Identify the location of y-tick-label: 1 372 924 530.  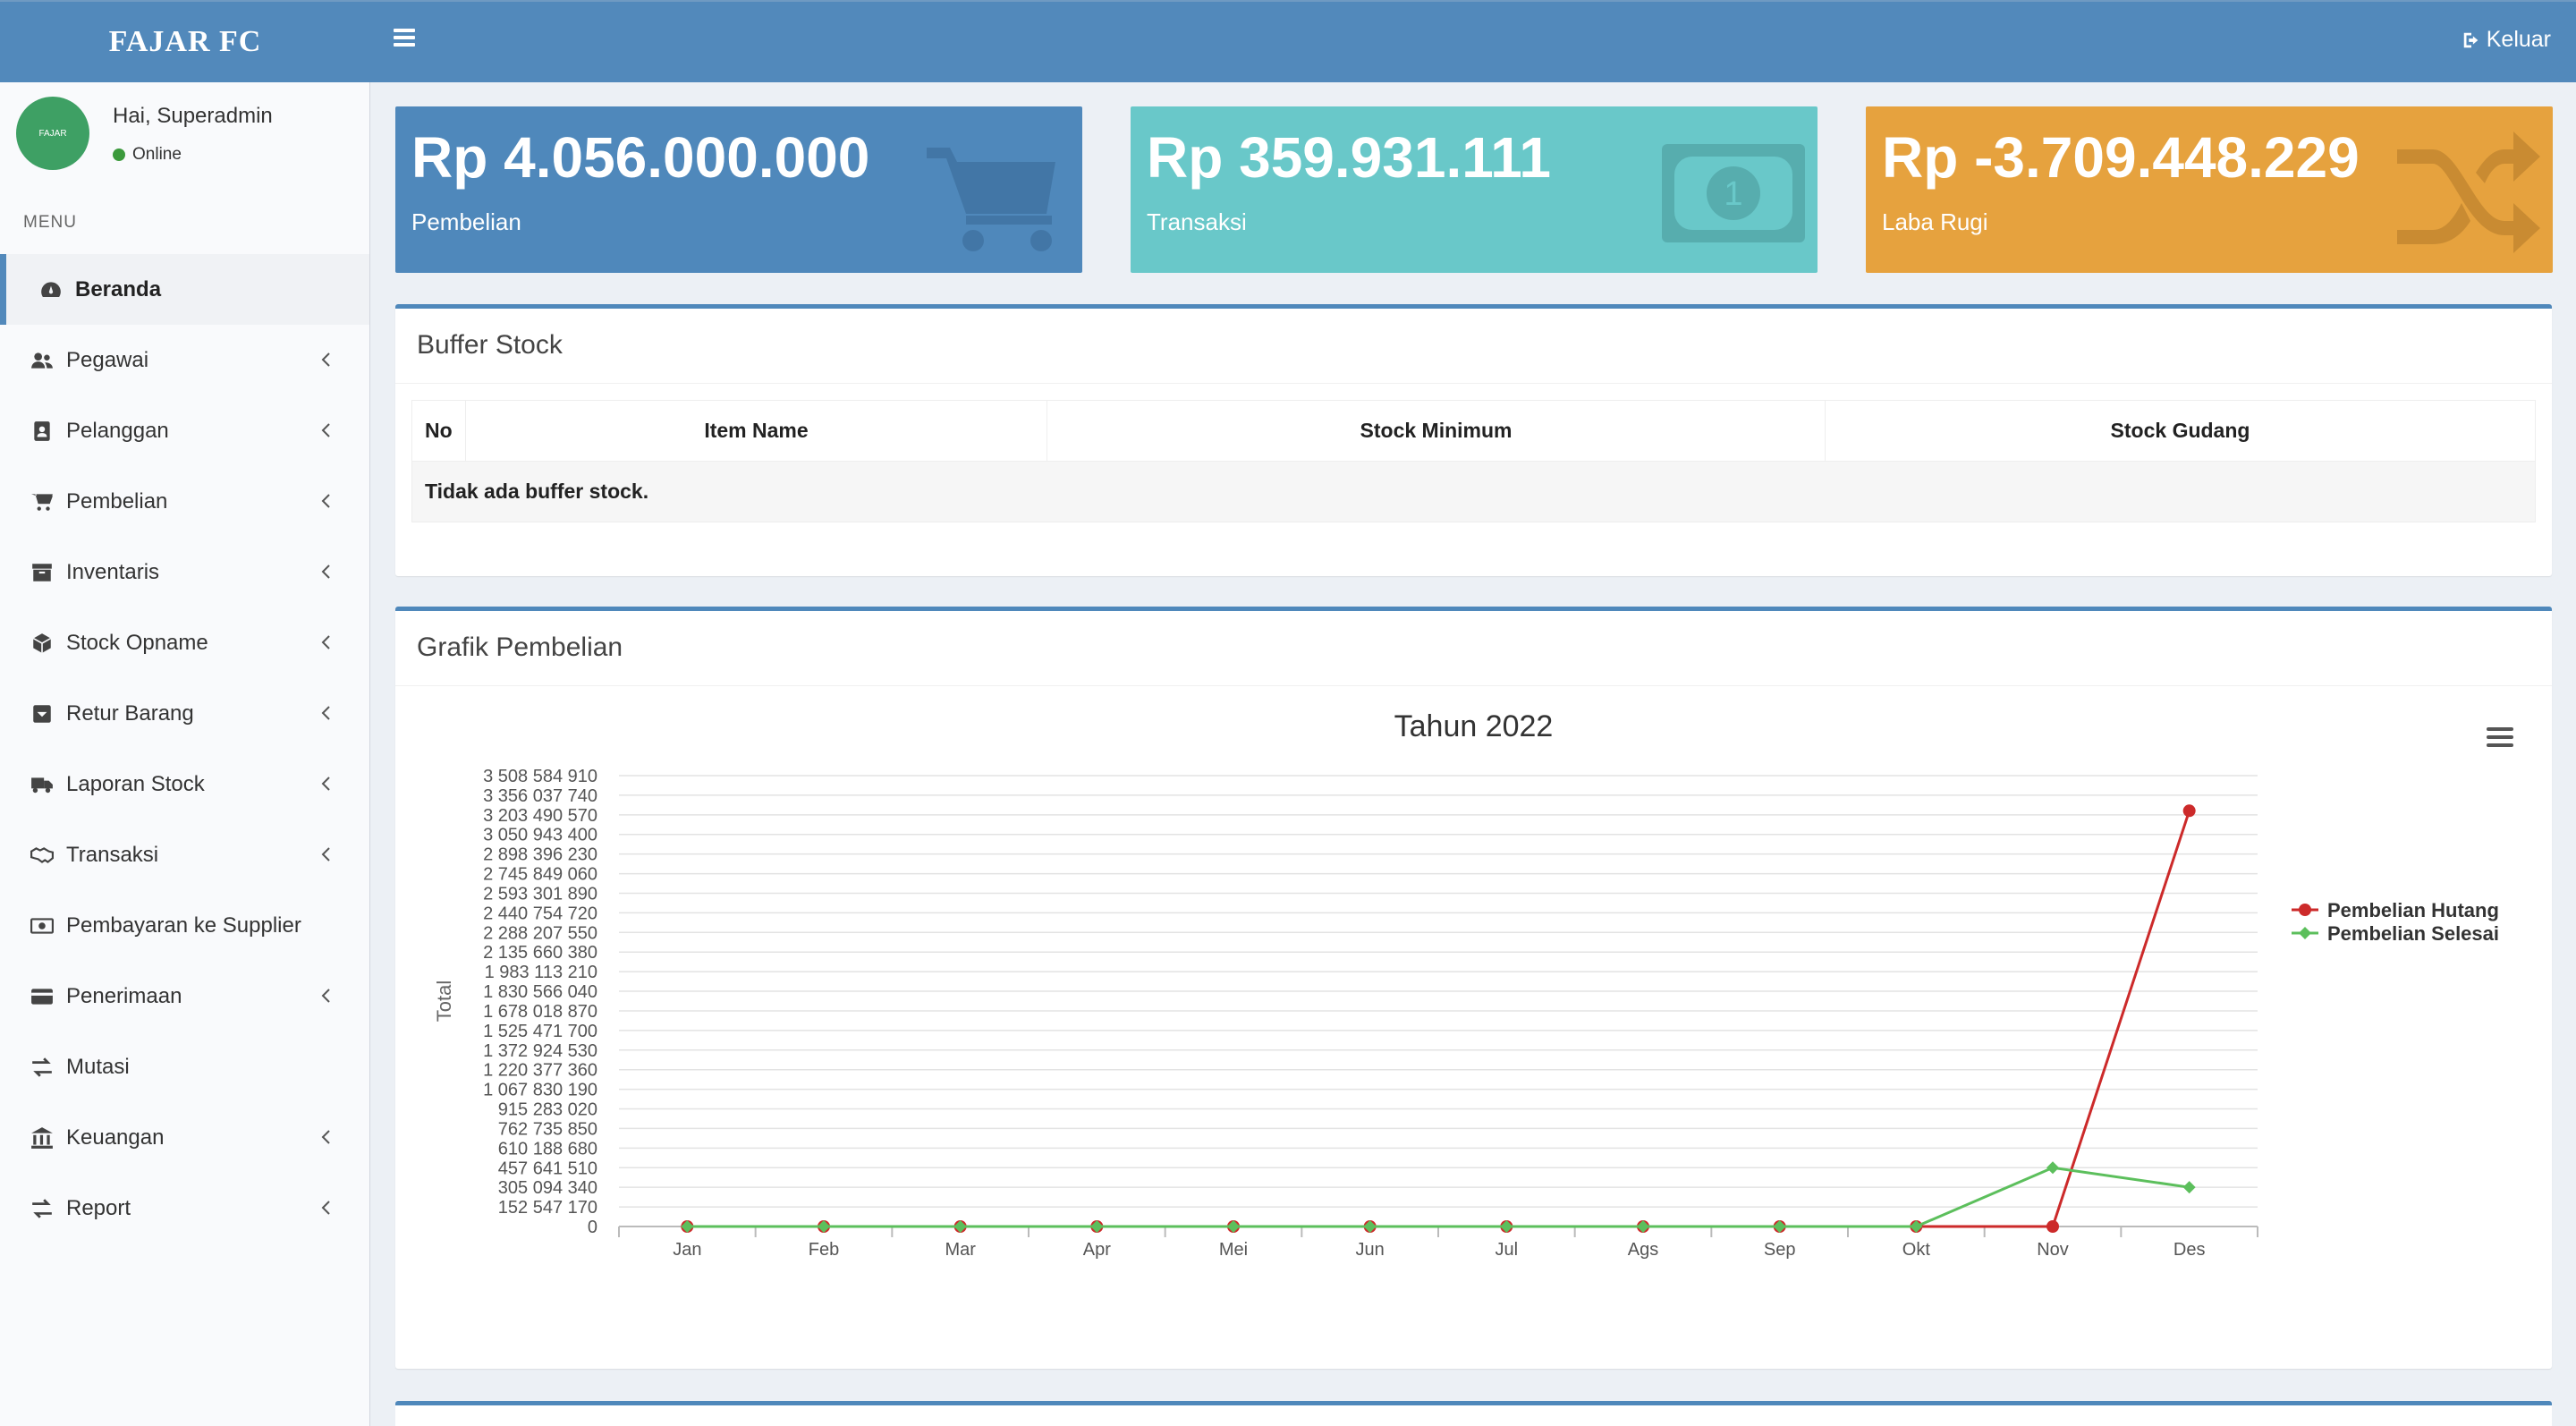
(540, 1051).